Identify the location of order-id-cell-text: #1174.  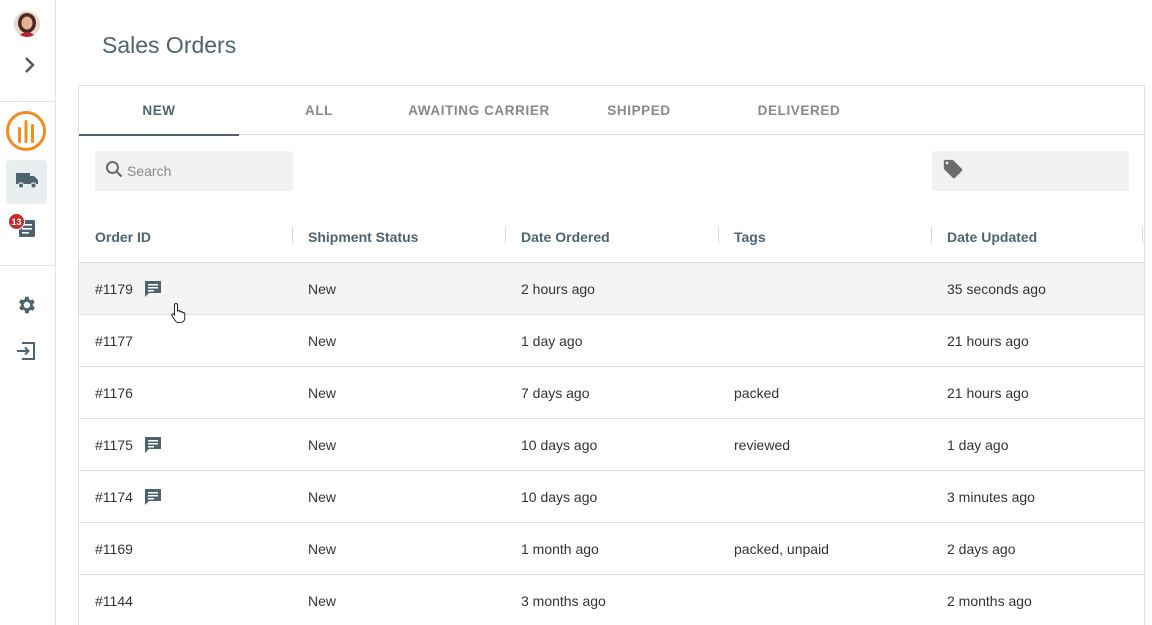
(114, 497).